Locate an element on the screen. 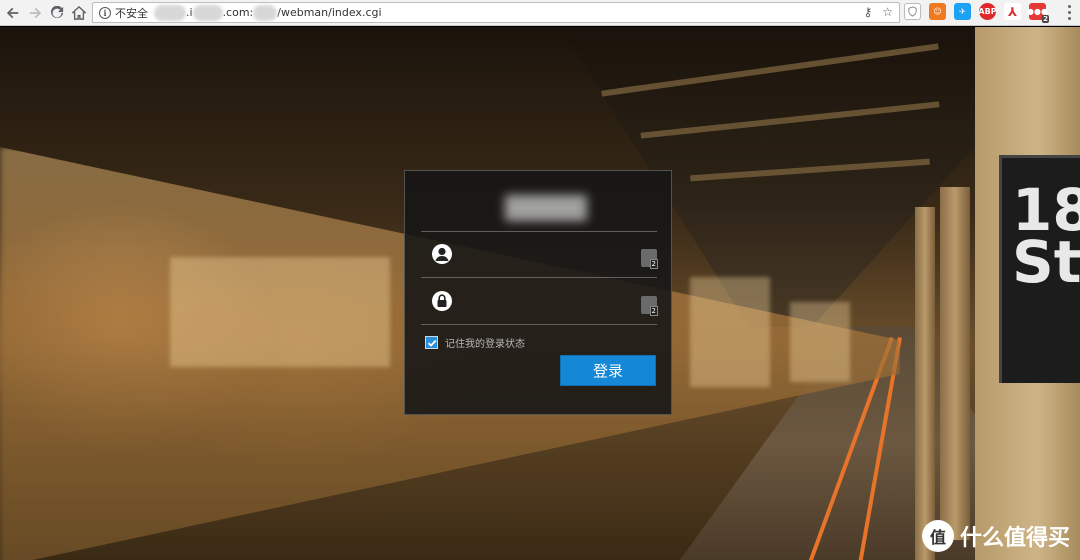 This screenshot has height=560, width=1080. watermark: 值 什么值得买 is located at coordinates (995, 536).